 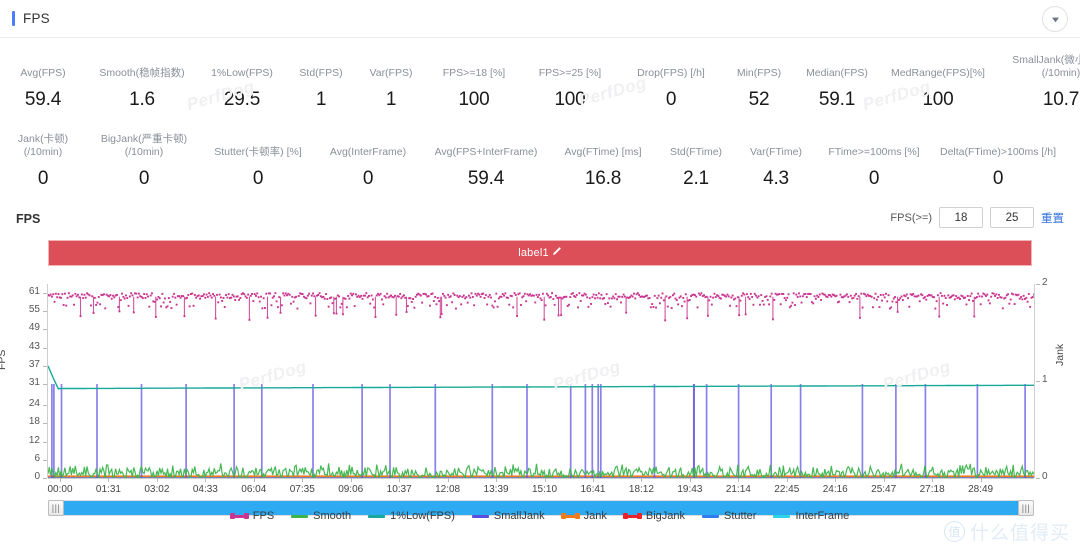 What do you see at coordinates (835, 489) in the screenshot?
I see `x-axis-tick-label: 24:16` at bounding box center [835, 489].